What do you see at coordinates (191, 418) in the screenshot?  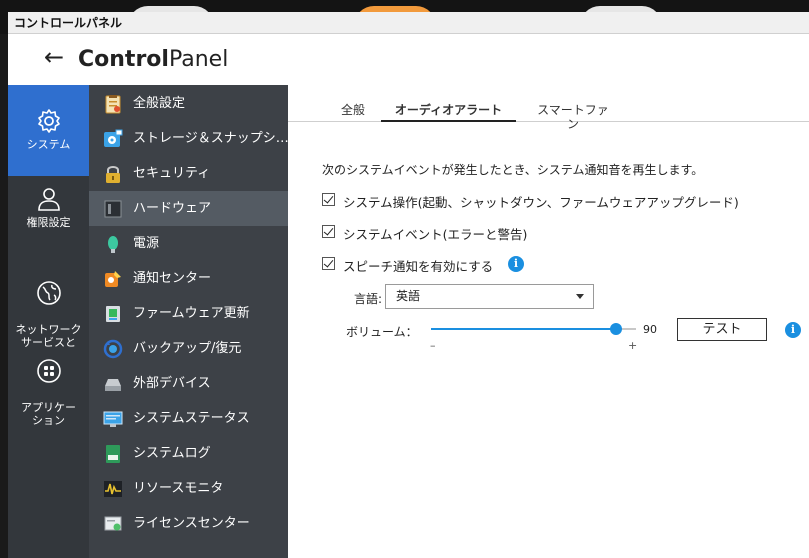 I see `menu-item-label: システムステータス` at bounding box center [191, 418].